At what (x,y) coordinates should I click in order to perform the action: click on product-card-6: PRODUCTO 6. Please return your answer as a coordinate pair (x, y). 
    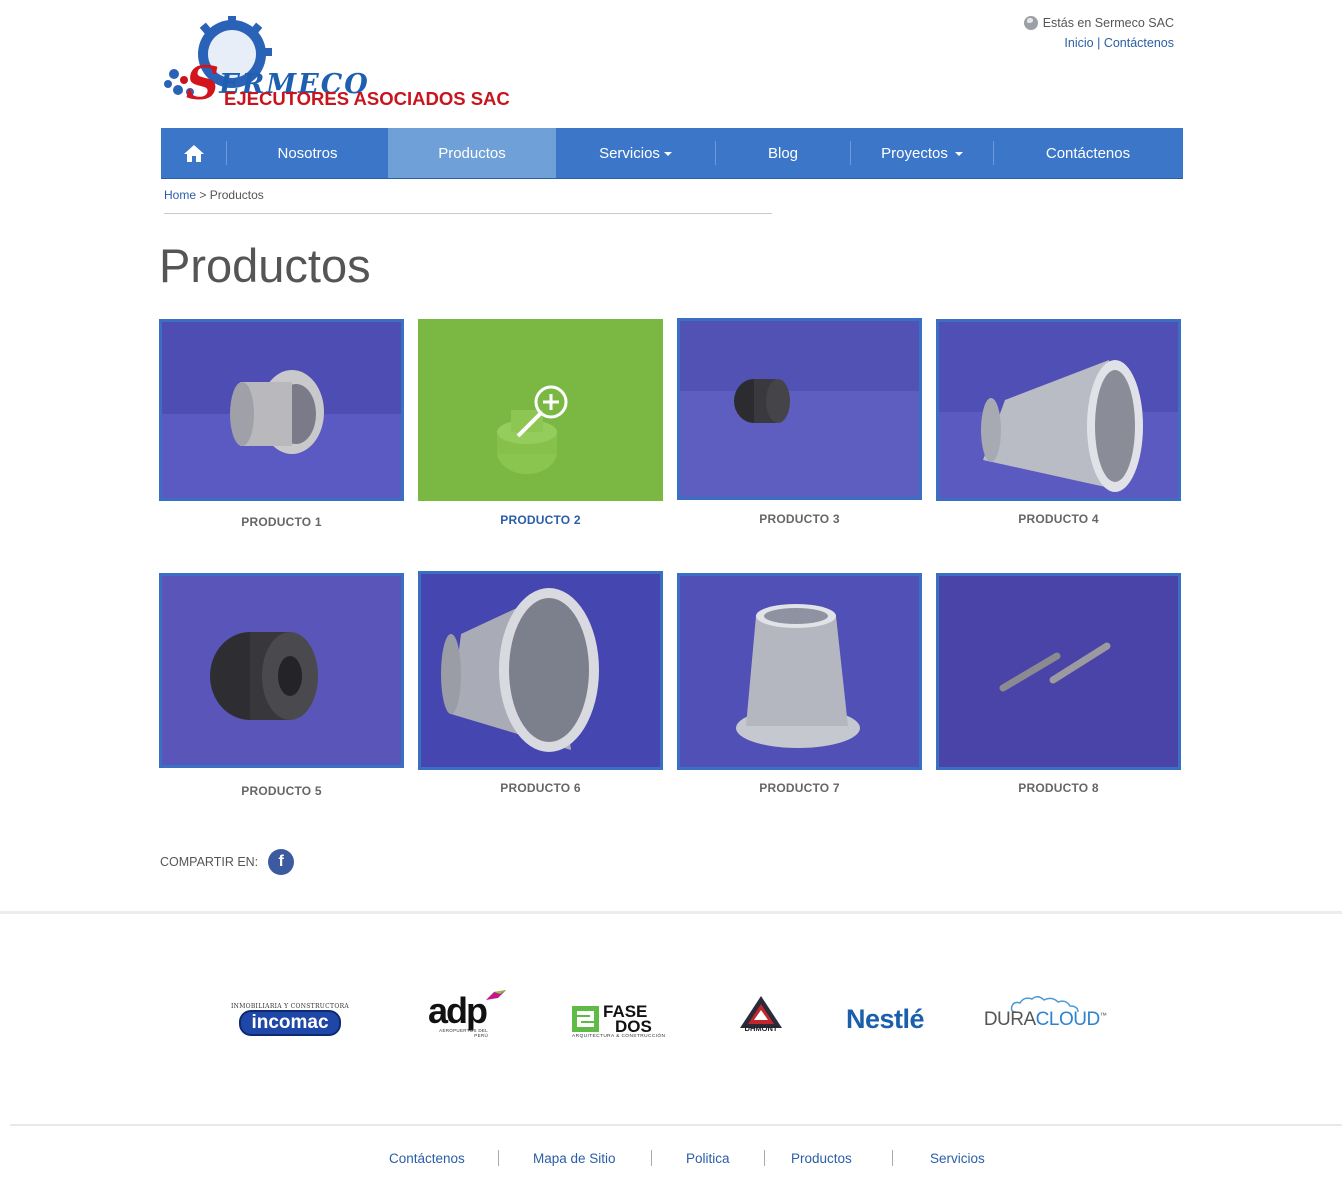
    Looking at the image, I should click on (540, 683).